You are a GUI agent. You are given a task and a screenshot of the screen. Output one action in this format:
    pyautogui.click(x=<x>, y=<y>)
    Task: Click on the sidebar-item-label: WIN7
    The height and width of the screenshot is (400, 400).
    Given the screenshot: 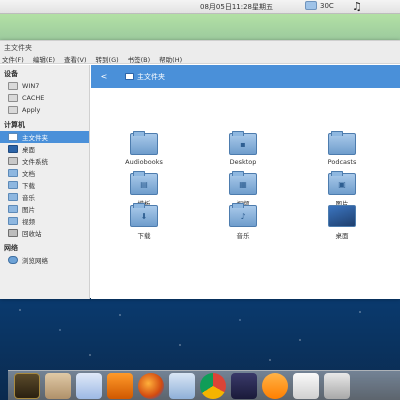 What is the action you would take?
    pyautogui.click(x=31, y=86)
    